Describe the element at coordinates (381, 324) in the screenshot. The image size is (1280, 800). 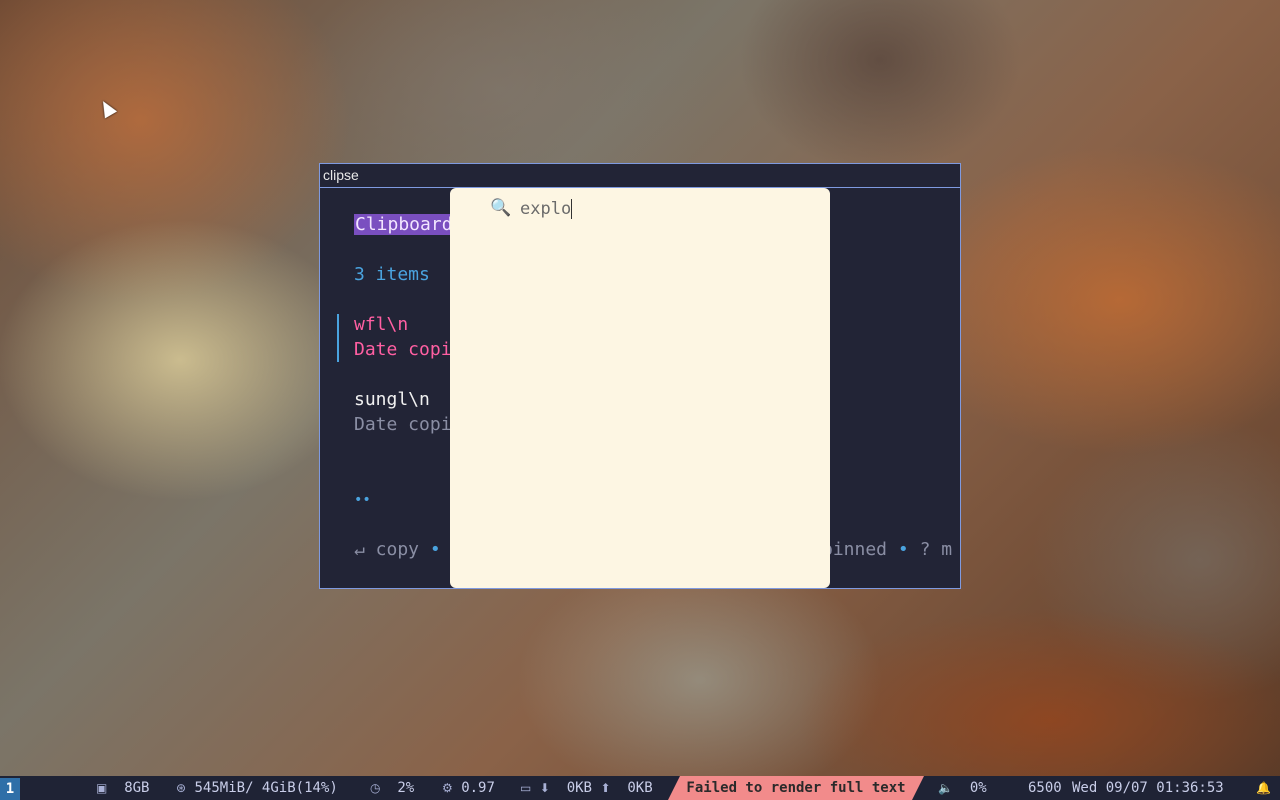
I see `clipboard-item-1-text: wfl\n` at that location.